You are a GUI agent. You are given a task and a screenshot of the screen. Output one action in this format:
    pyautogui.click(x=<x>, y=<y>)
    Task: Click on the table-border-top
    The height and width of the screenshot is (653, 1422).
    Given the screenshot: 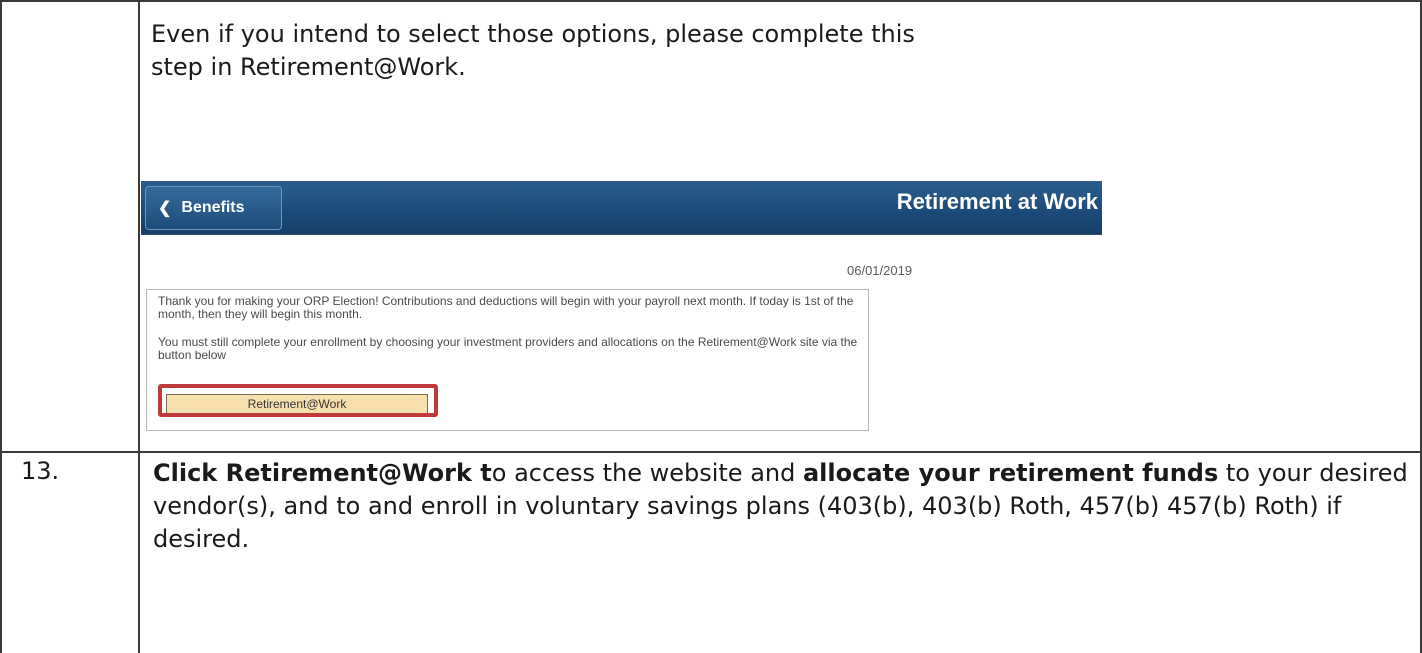 What is the action you would take?
    pyautogui.click(x=711, y=1)
    